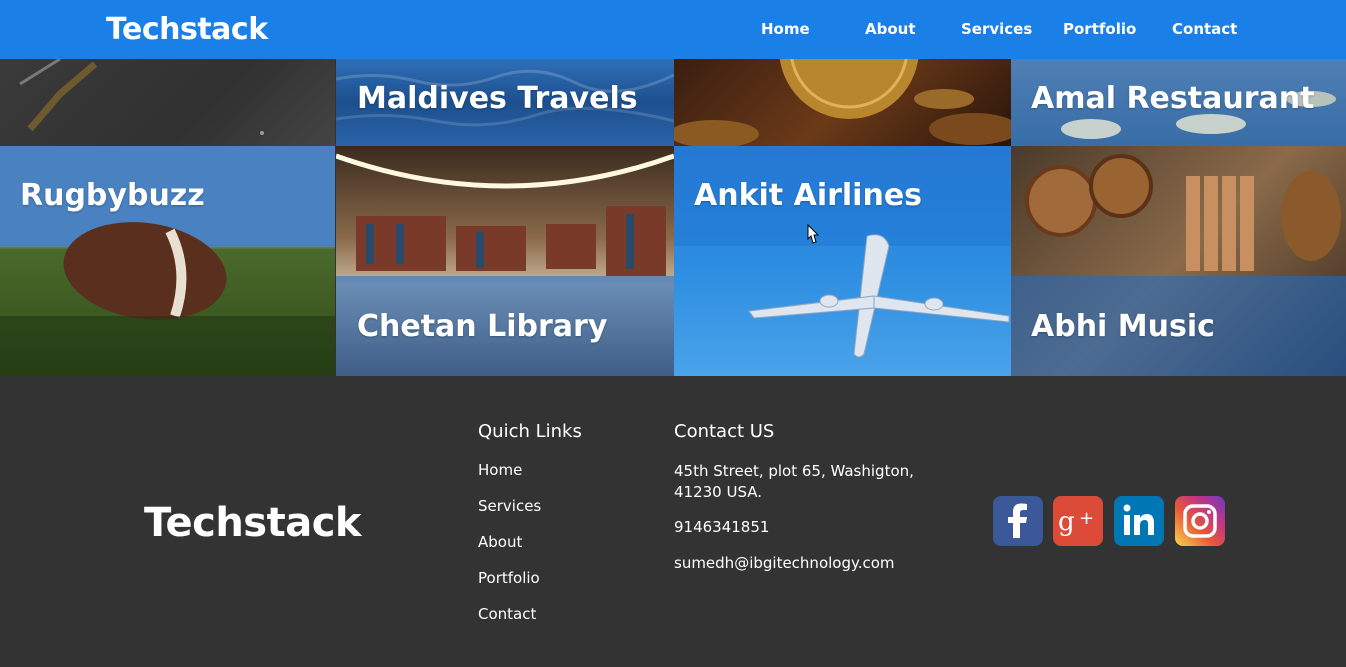  I want to click on portfolio-tile-library: Chetan Library, so click(505, 261).